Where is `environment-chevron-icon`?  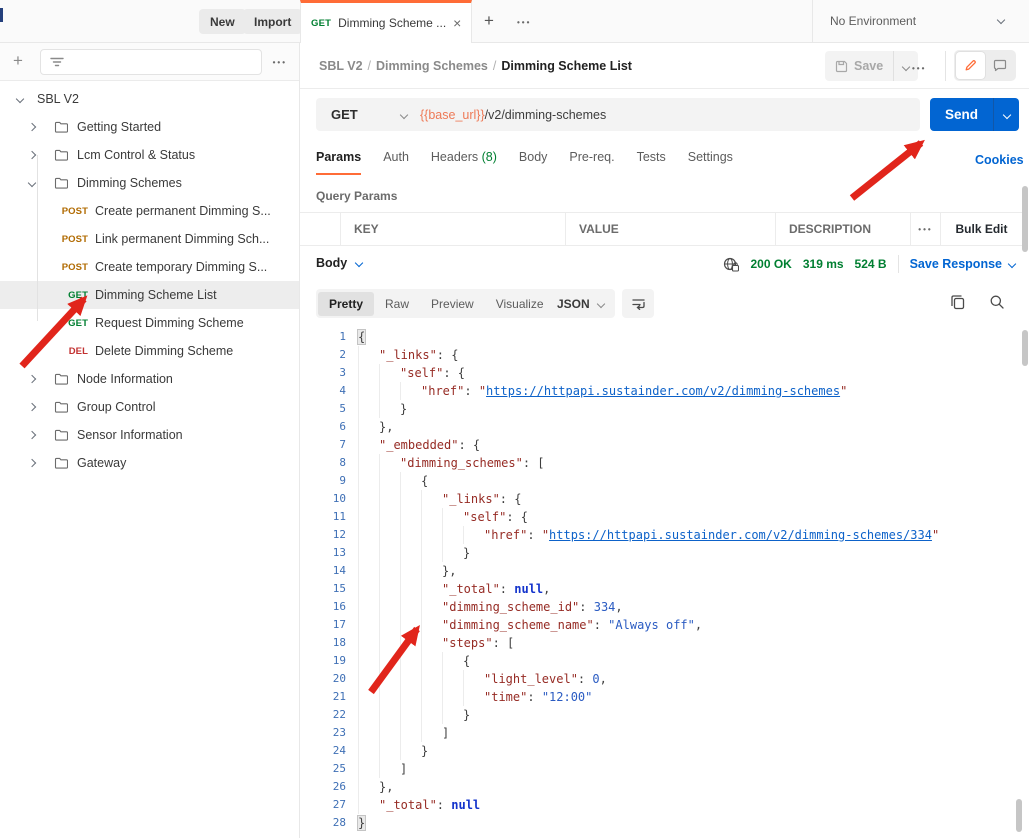
environment-chevron-icon is located at coordinates (1001, 20).